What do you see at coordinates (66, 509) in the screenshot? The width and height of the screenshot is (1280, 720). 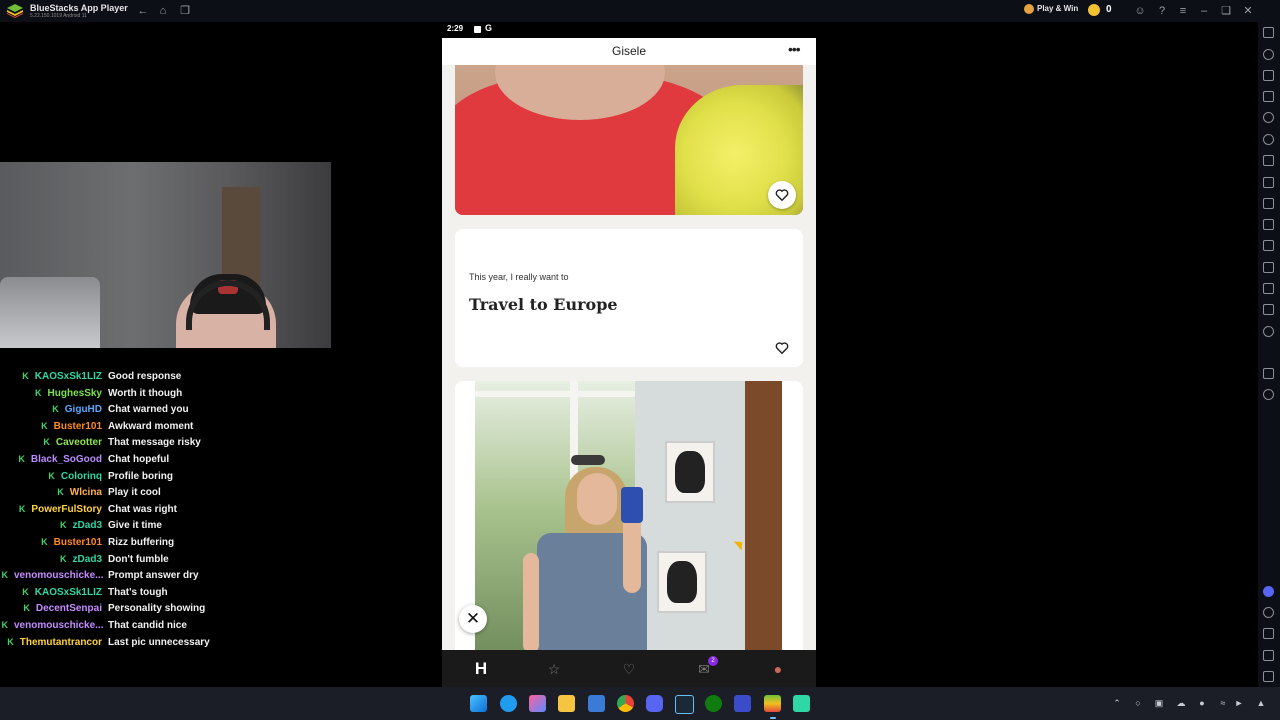 I see `chat-username: PowerFulStory` at bounding box center [66, 509].